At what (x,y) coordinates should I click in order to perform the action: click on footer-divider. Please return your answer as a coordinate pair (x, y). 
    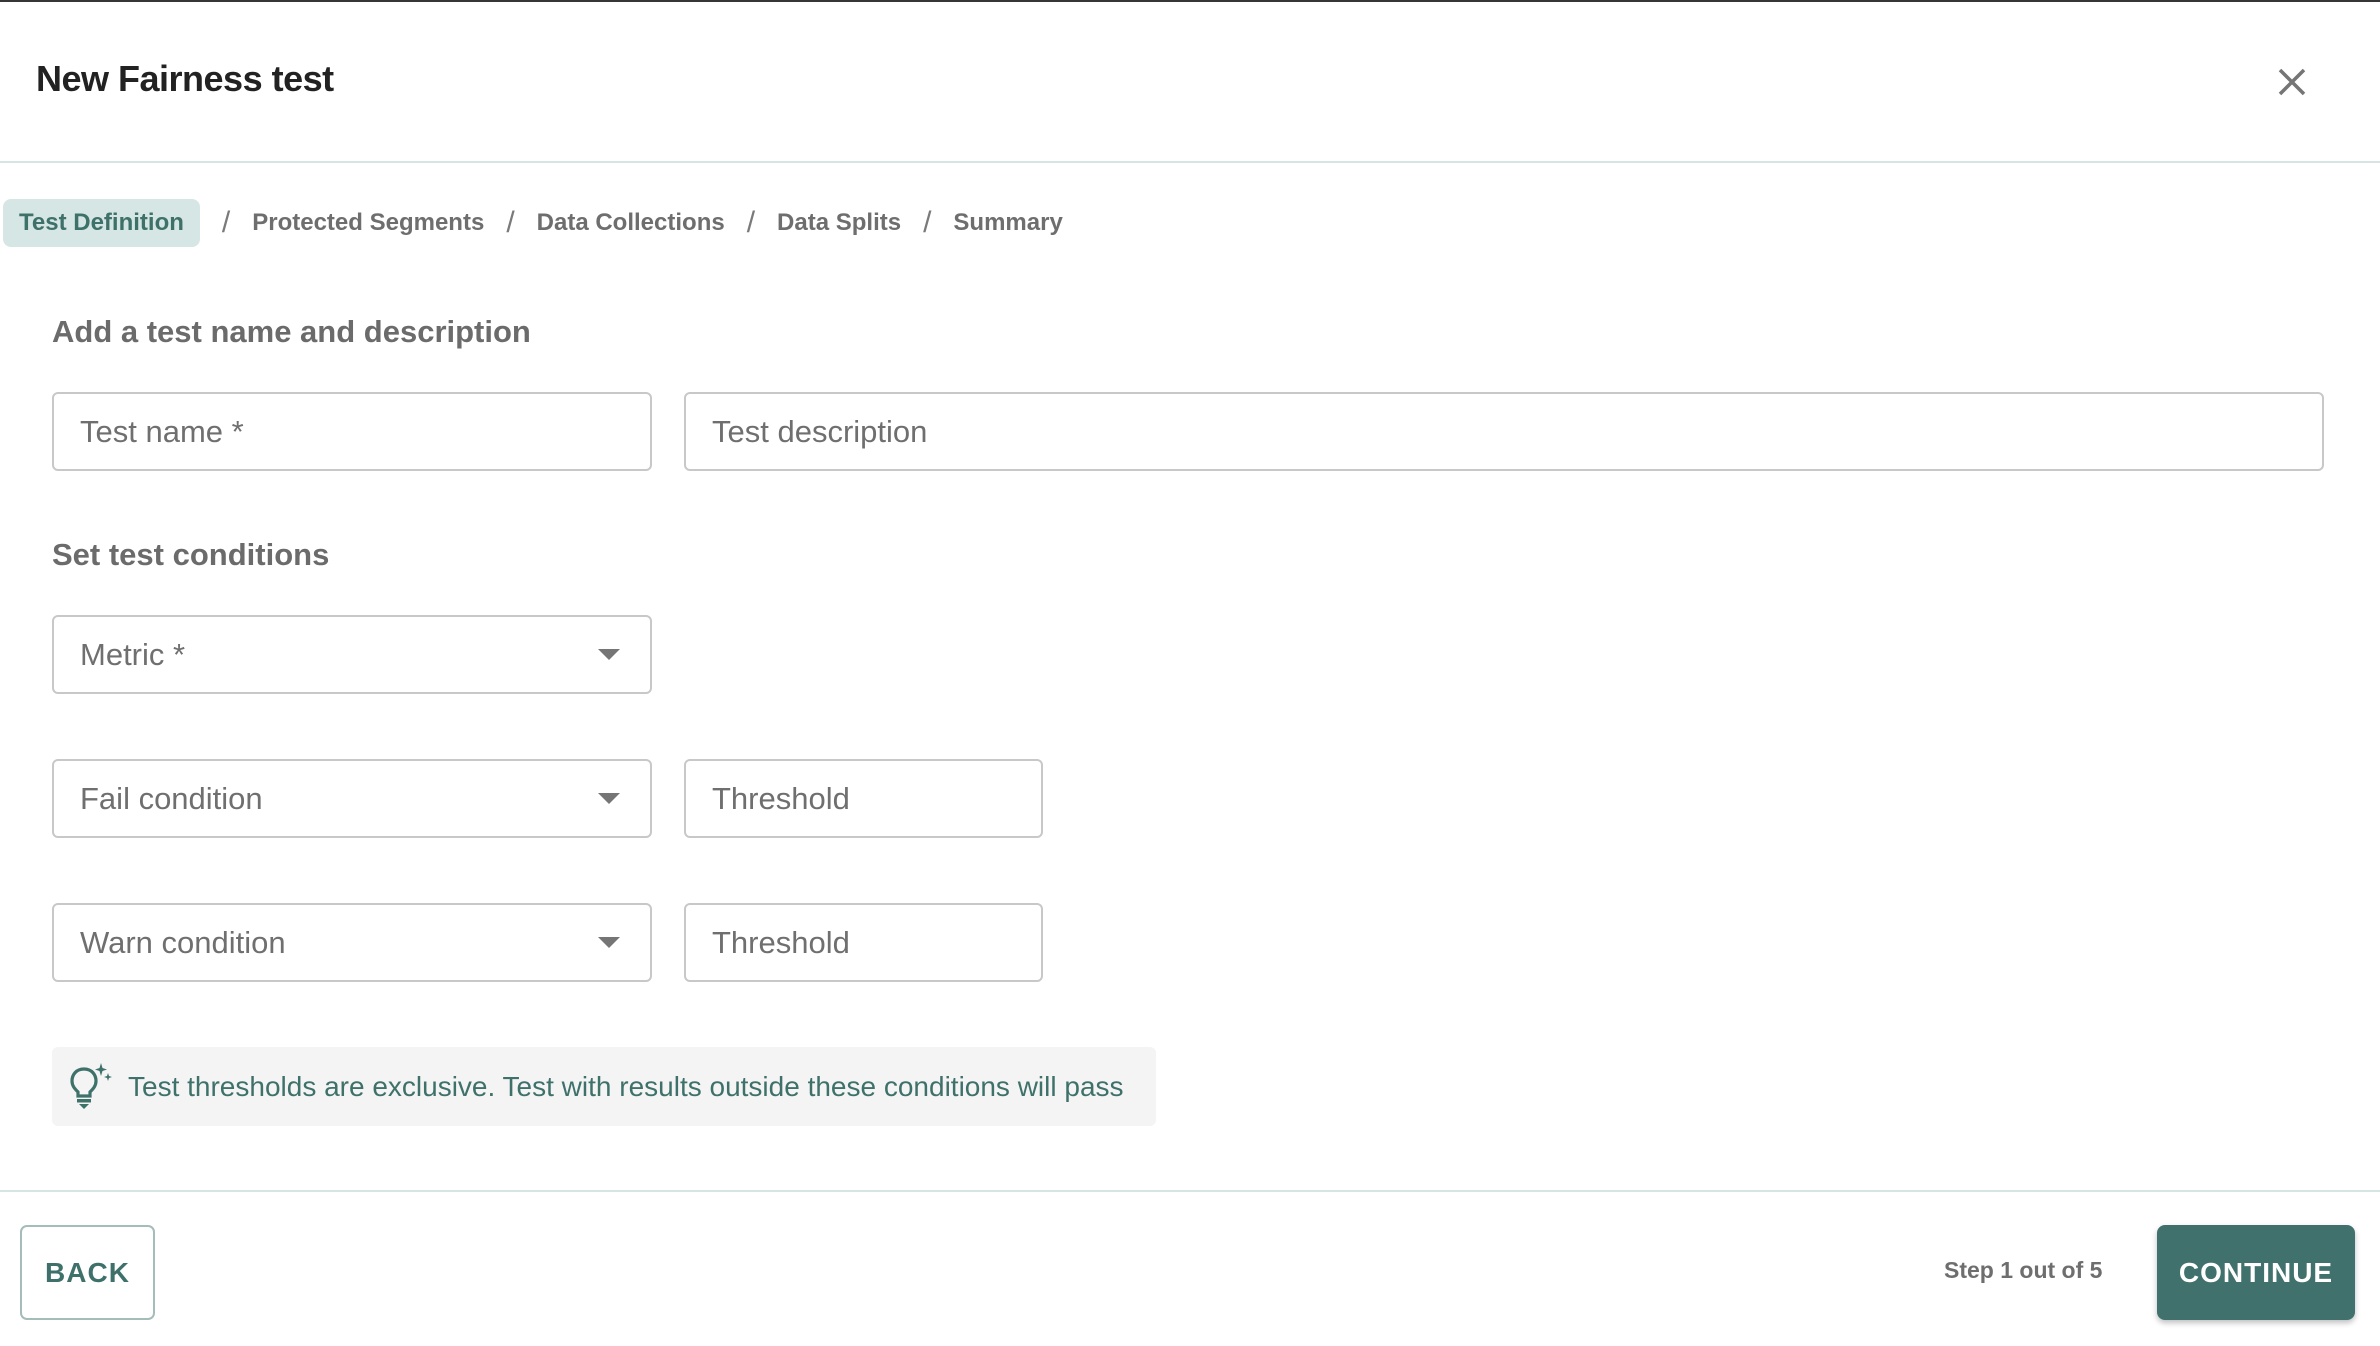
    Looking at the image, I should click on (1190, 1191).